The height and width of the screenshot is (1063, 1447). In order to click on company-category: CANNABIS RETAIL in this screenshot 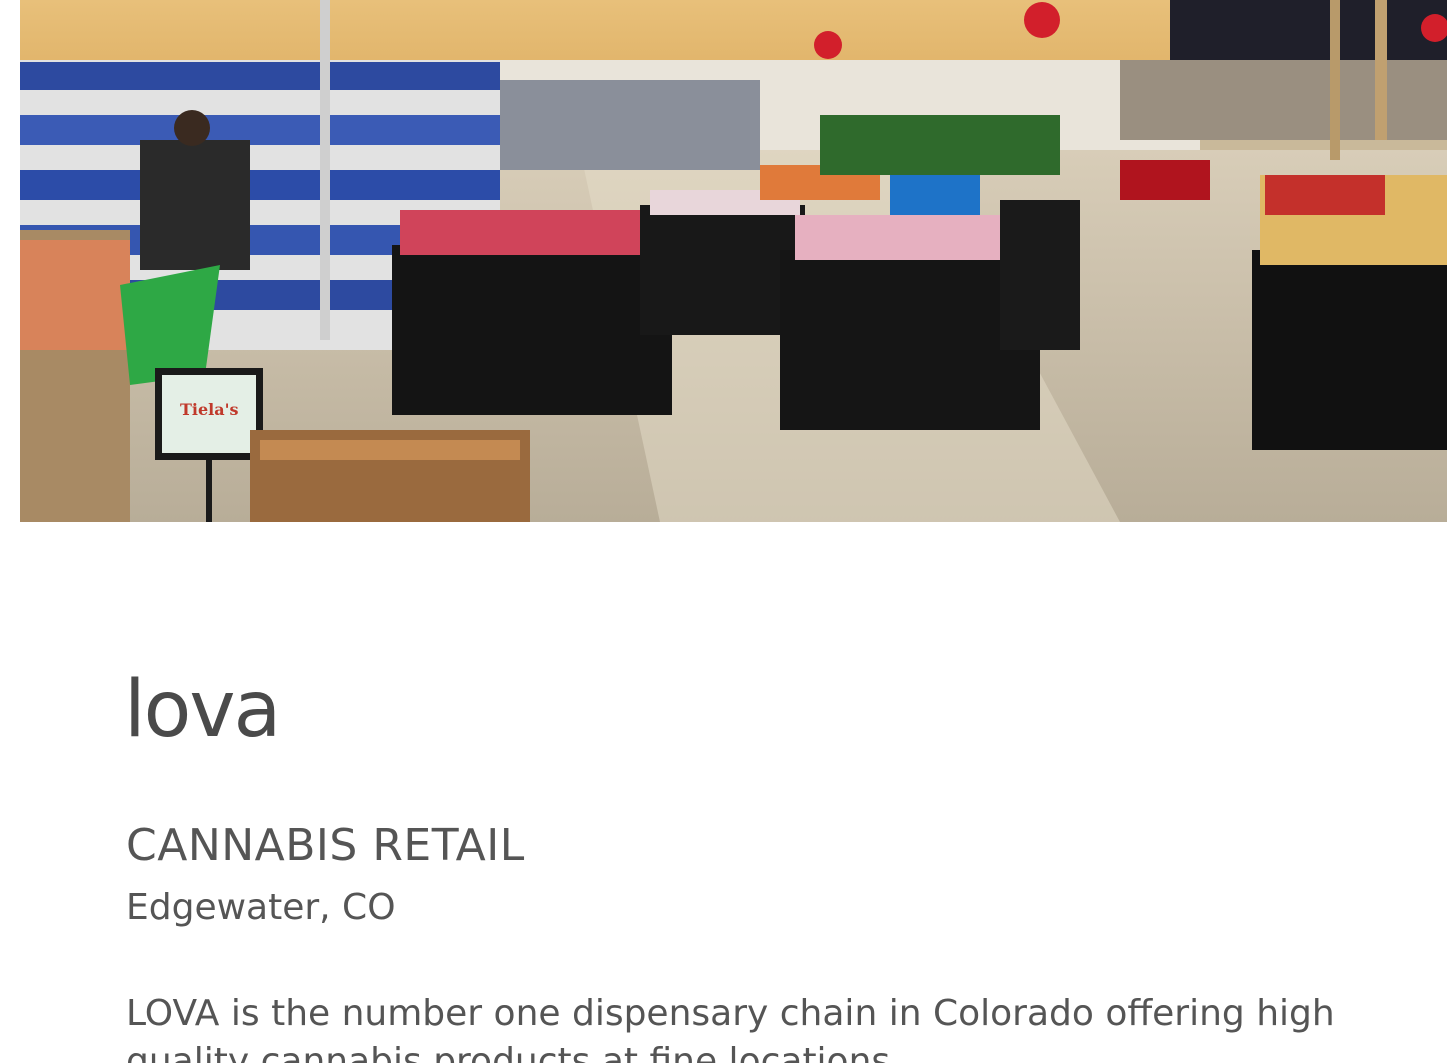, I will do `click(325, 845)`.